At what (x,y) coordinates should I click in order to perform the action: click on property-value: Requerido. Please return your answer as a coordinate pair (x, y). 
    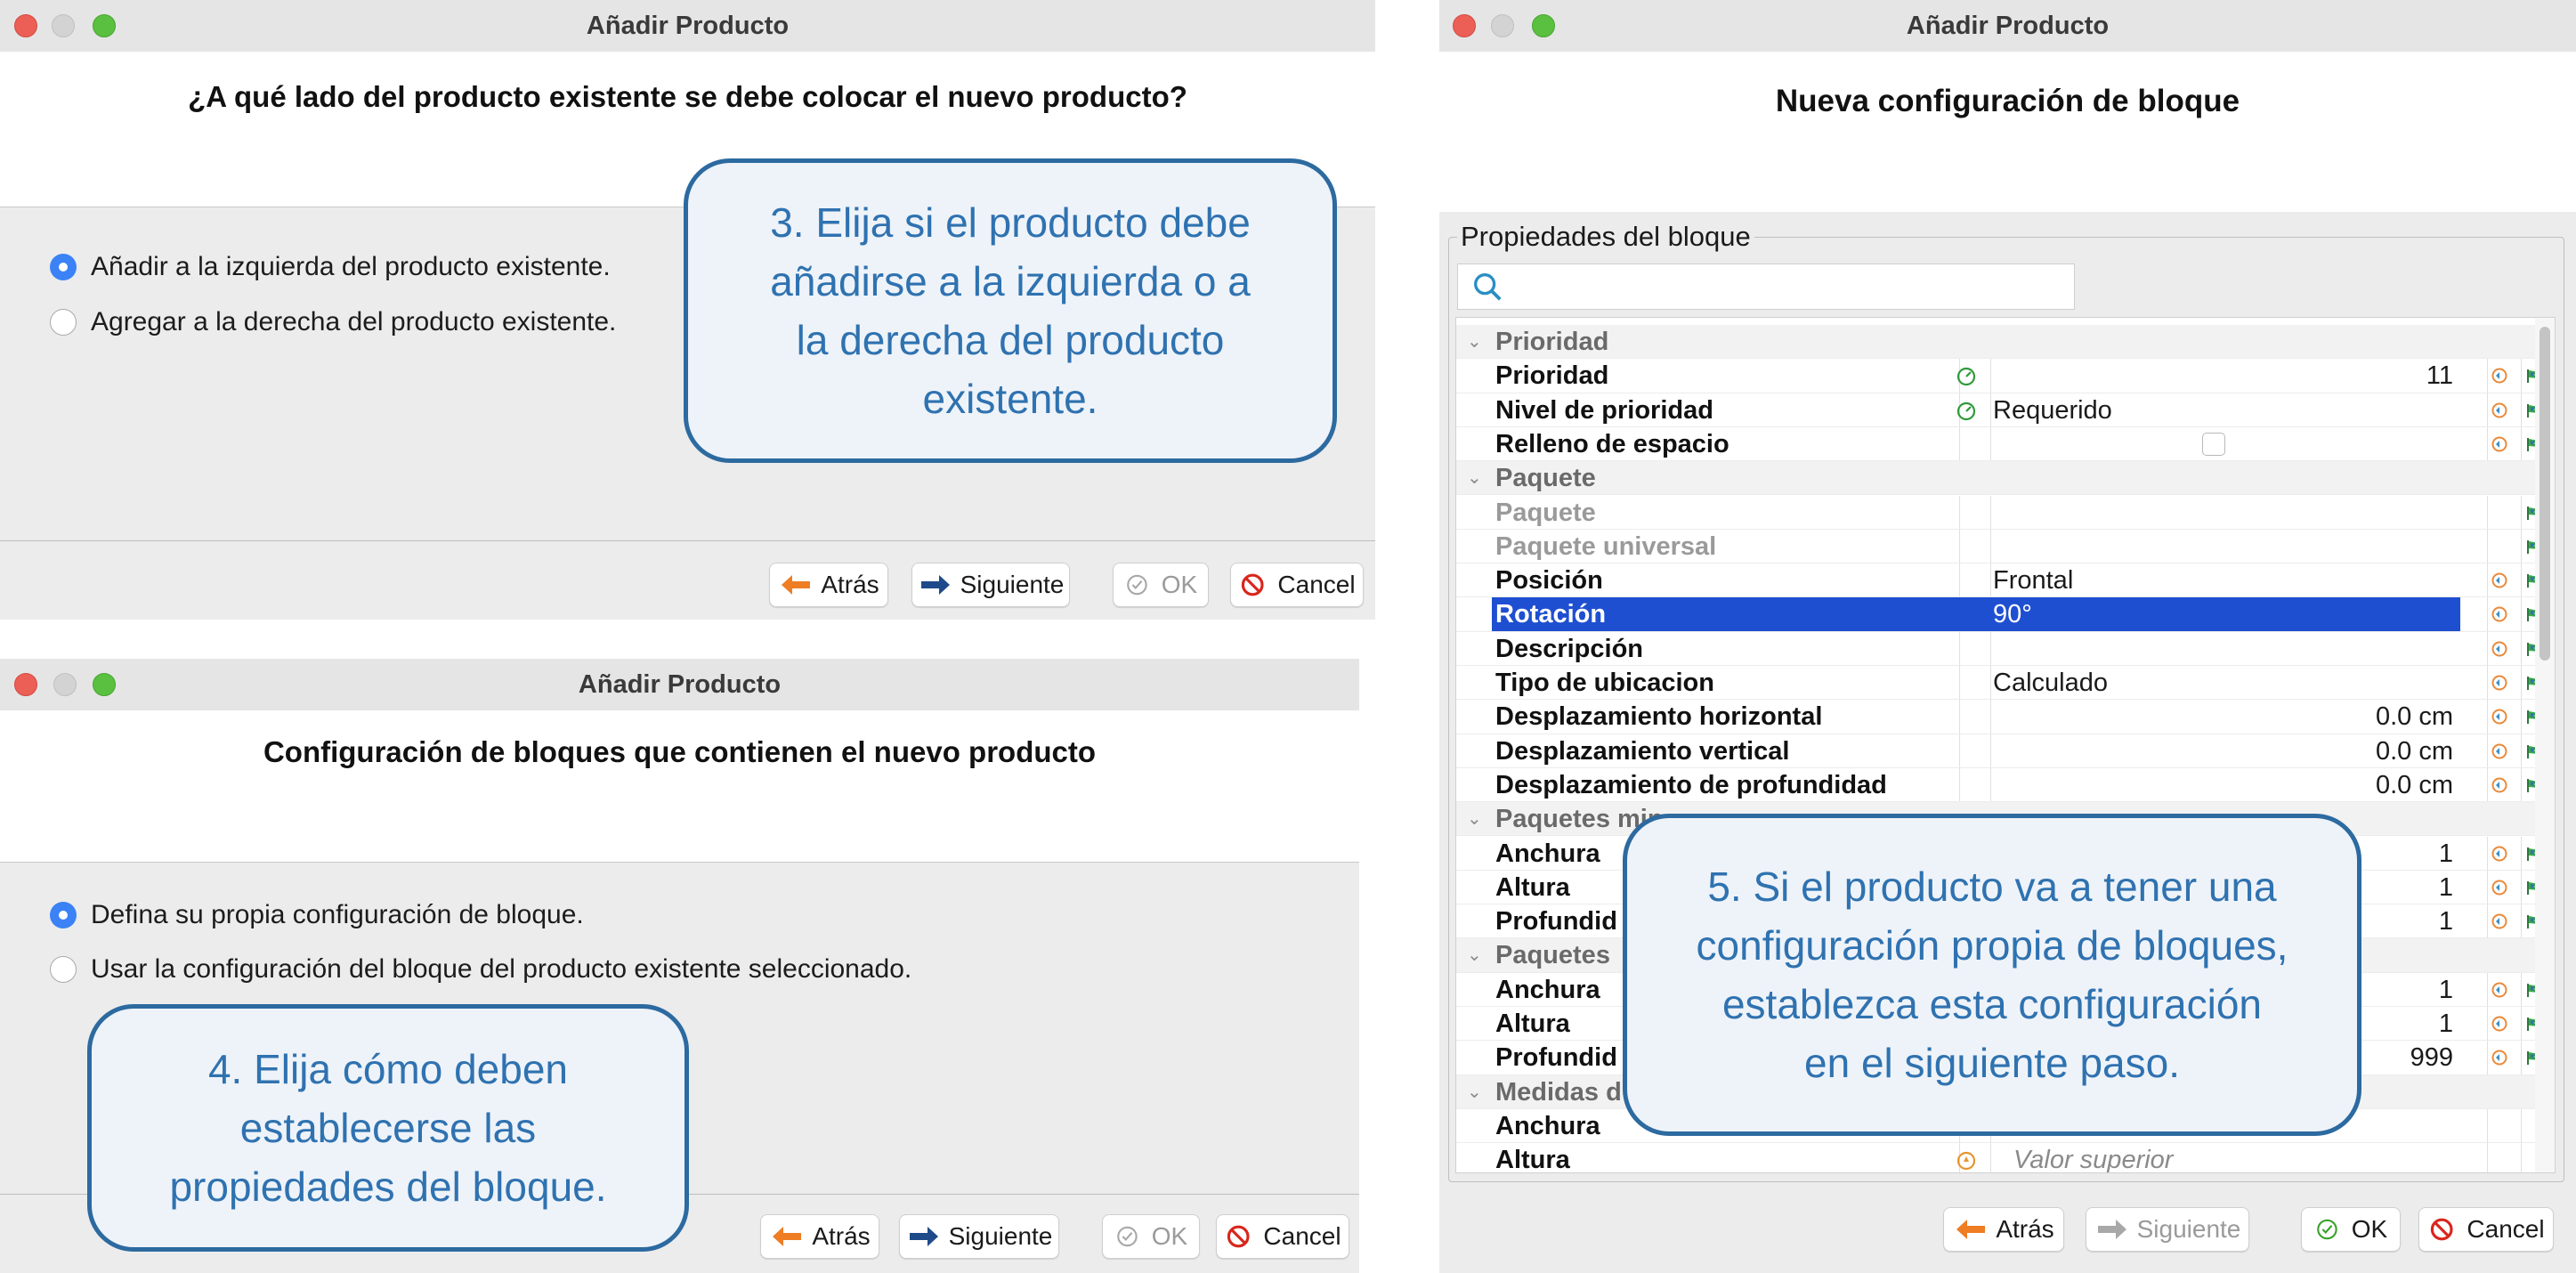
    Looking at the image, I should click on (2052, 410).